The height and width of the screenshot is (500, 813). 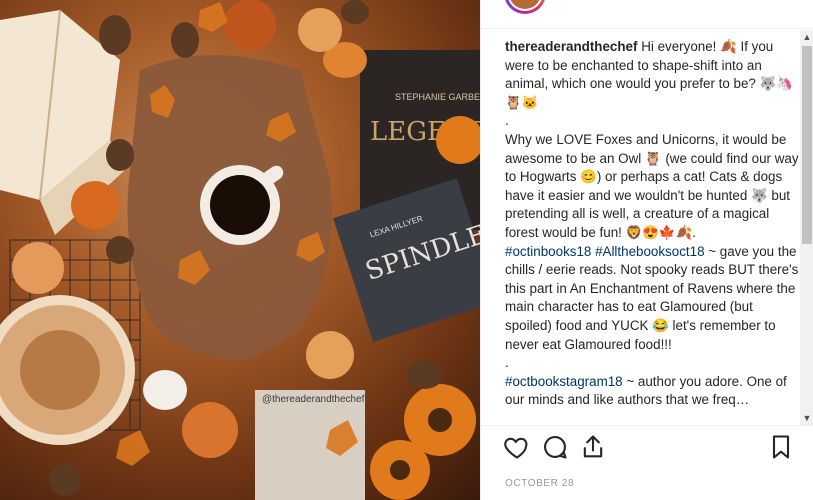 I want to click on comment-icon, so click(x=556, y=448).